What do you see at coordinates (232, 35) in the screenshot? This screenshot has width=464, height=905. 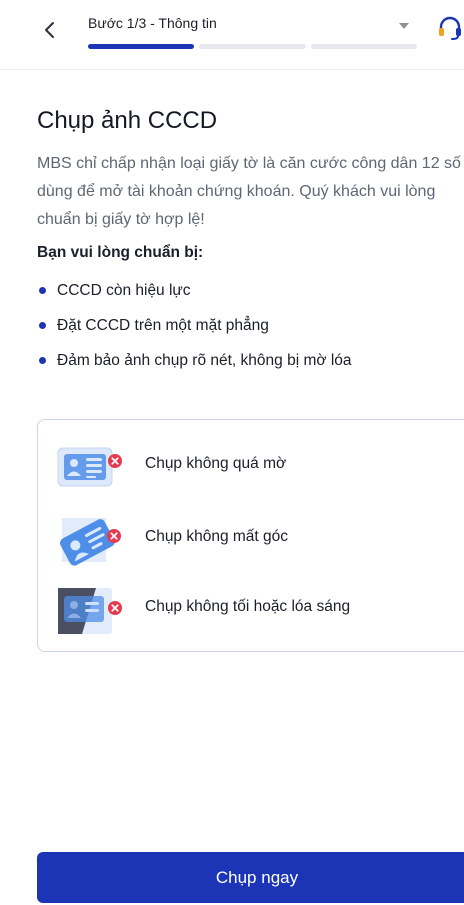 I see `header: Bước 1/3 - Thông tin` at bounding box center [232, 35].